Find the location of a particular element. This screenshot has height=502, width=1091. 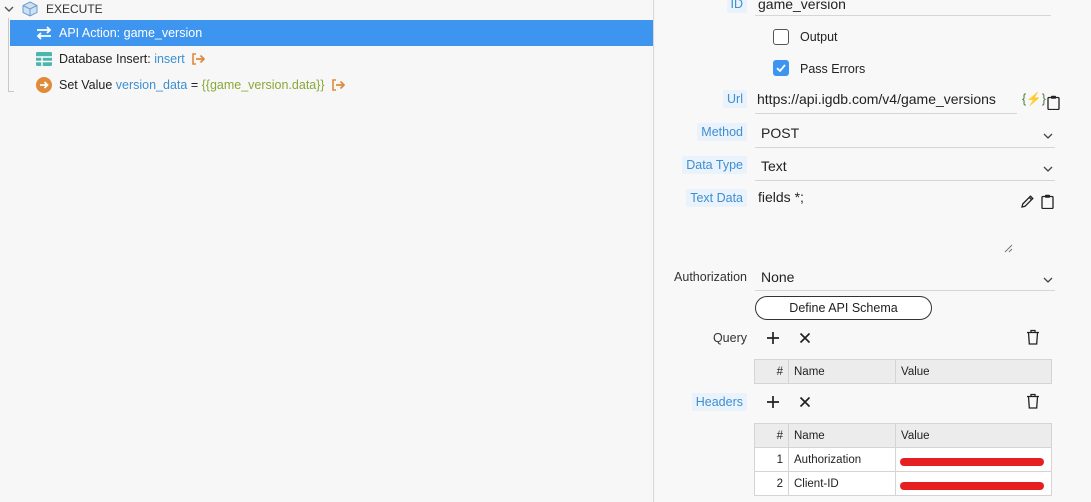

swap-arrows-icon is located at coordinates (44, 33).